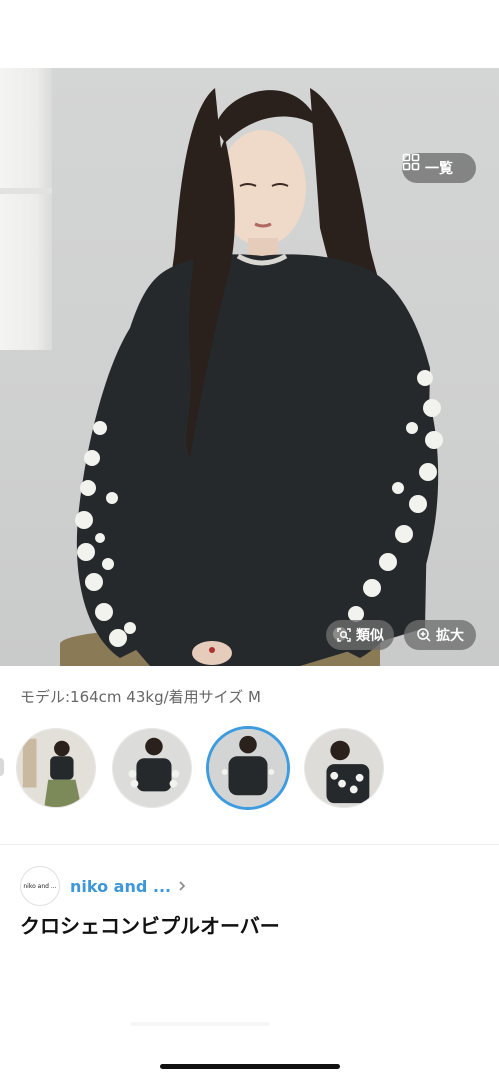 This screenshot has height=1080, width=499. I want to click on product-title: クロシェコンビプルオーバー, so click(150, 926).